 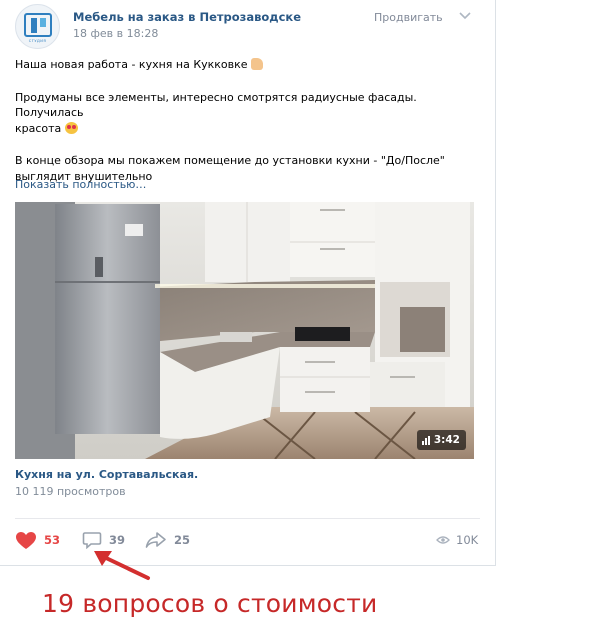 I want to click on video-bars-icon, so click(x=425, y=440).